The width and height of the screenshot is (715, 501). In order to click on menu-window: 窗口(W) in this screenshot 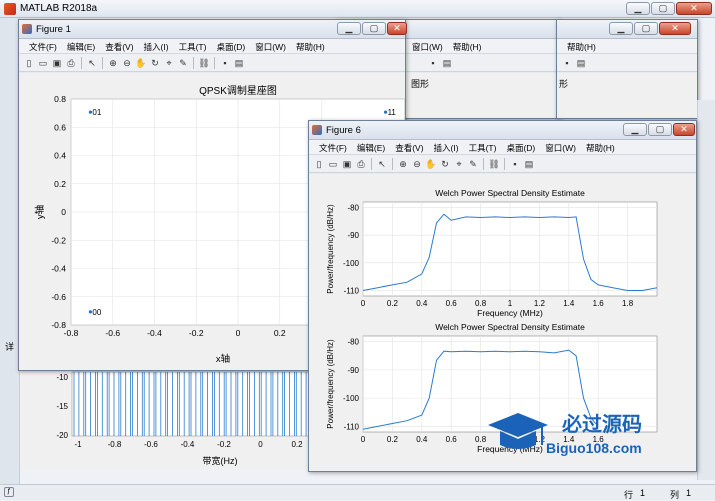, I will do `click(427, 46)`.